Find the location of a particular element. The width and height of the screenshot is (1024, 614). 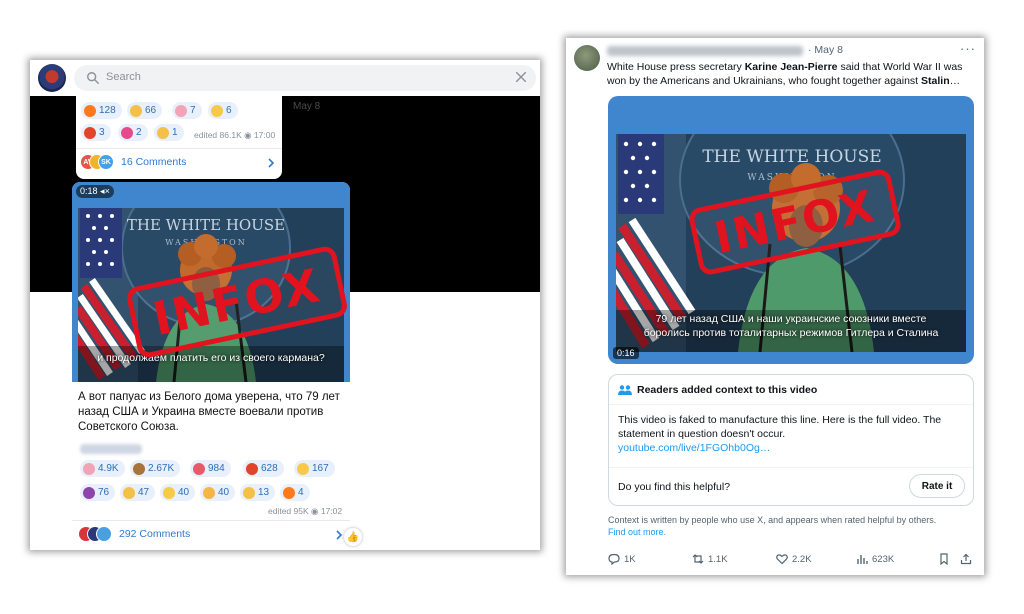

reaction-chip: 167 is located at coordinates (314, 468).